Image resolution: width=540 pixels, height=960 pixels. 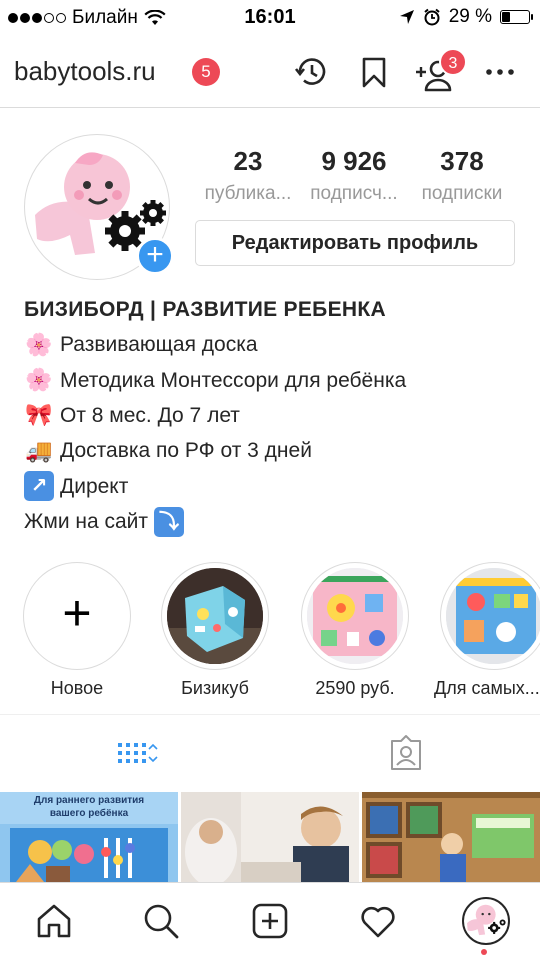 I want to click on profile-tab-avatar, so click(x=486, y=921).